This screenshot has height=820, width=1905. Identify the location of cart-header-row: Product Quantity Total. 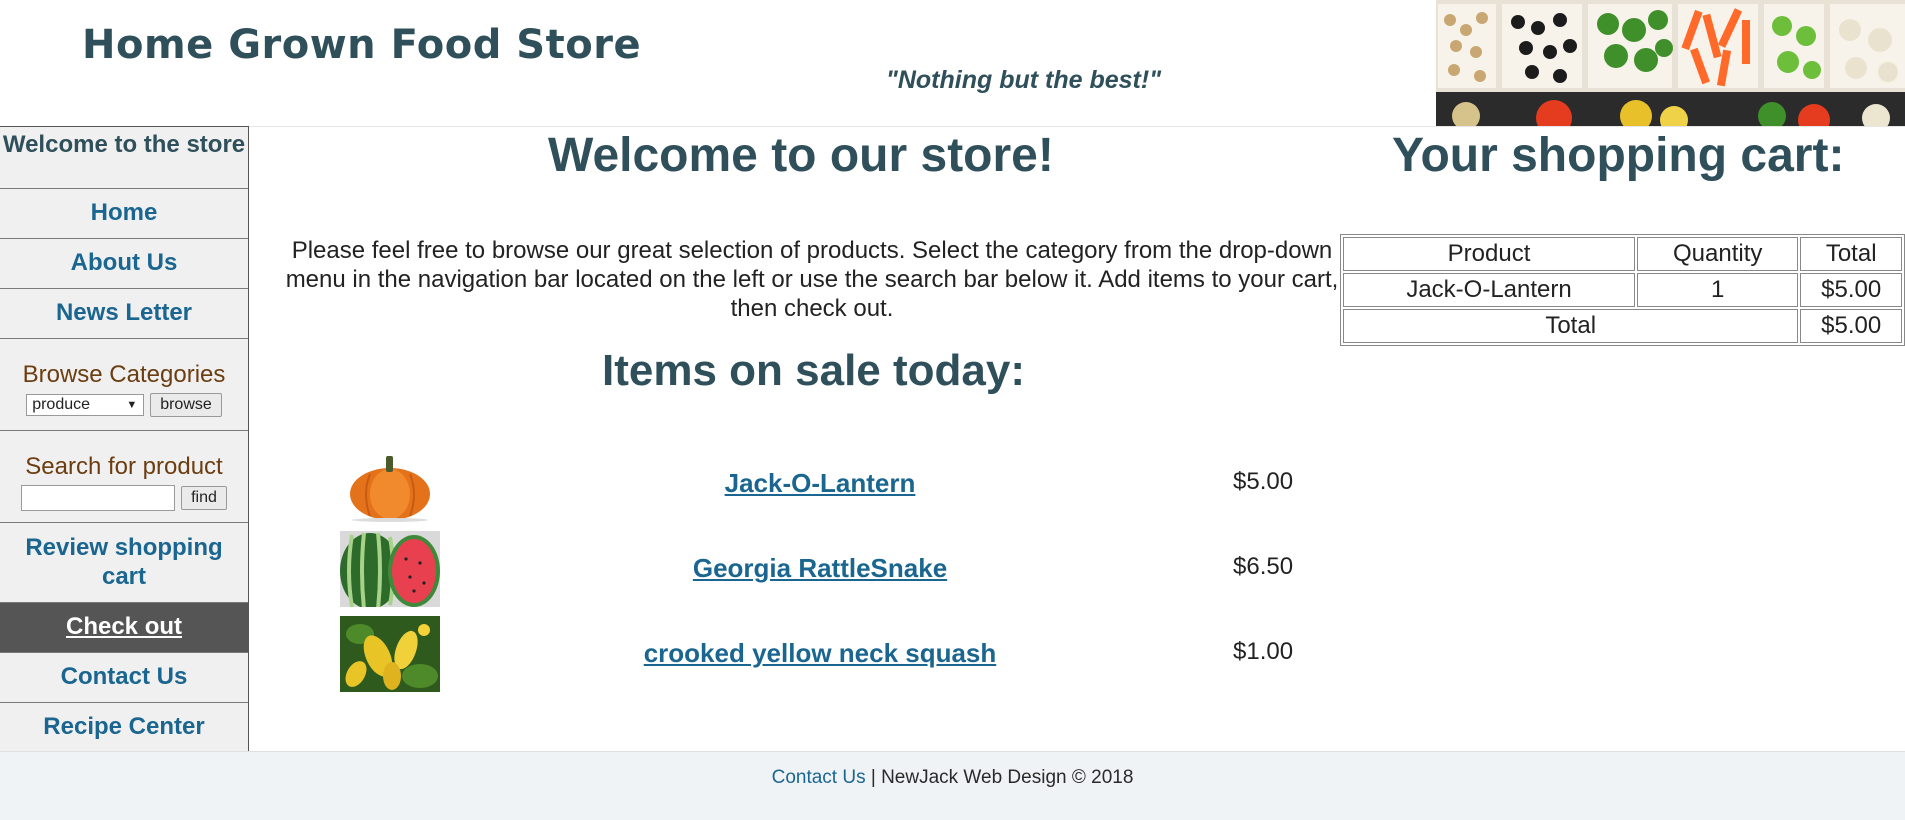
(1622, 254).